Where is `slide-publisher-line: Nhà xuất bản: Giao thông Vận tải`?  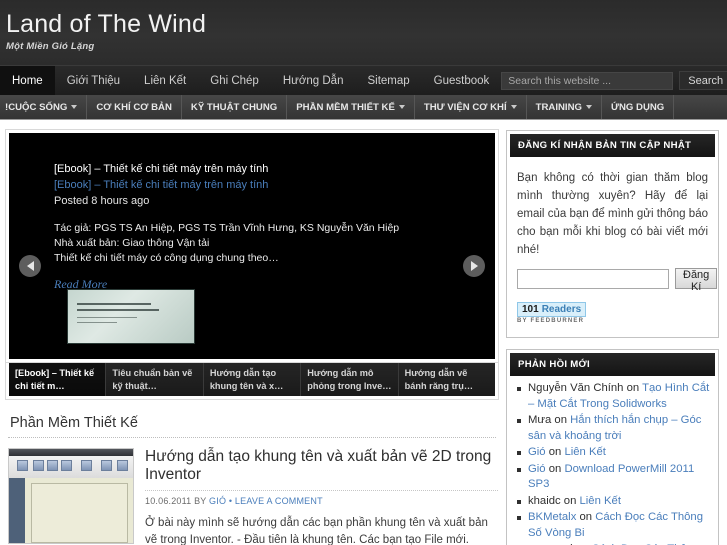
slide-publisher-line: Nhà xuất bản: Giao thông Vận tải is located at coordinates (132, 243).